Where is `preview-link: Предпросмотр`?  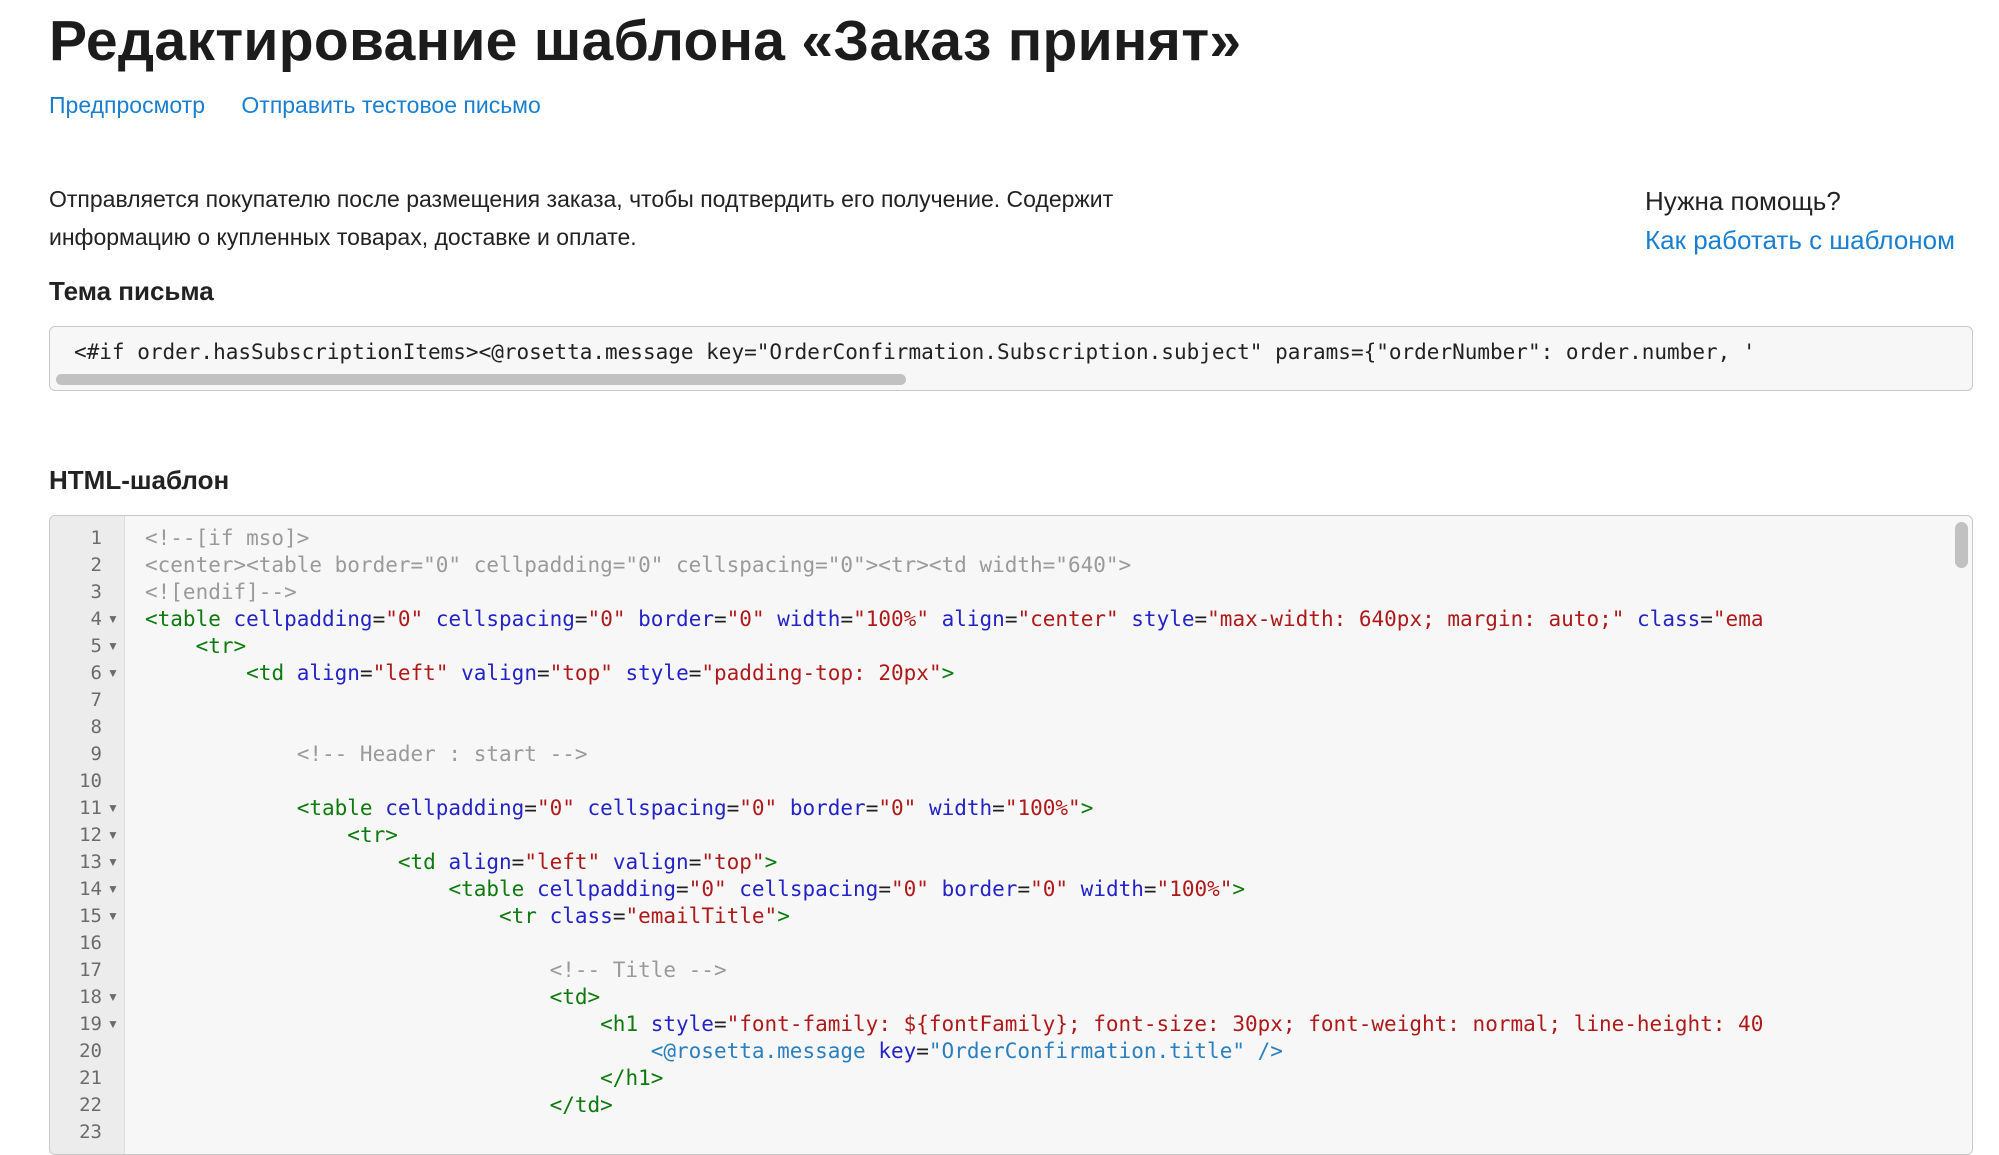 preview-link: Предпросмотр is located at coordinates (127, 105).